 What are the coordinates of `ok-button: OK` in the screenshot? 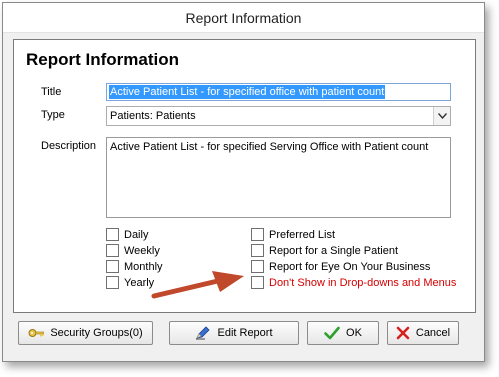 It's located at (343, 333).